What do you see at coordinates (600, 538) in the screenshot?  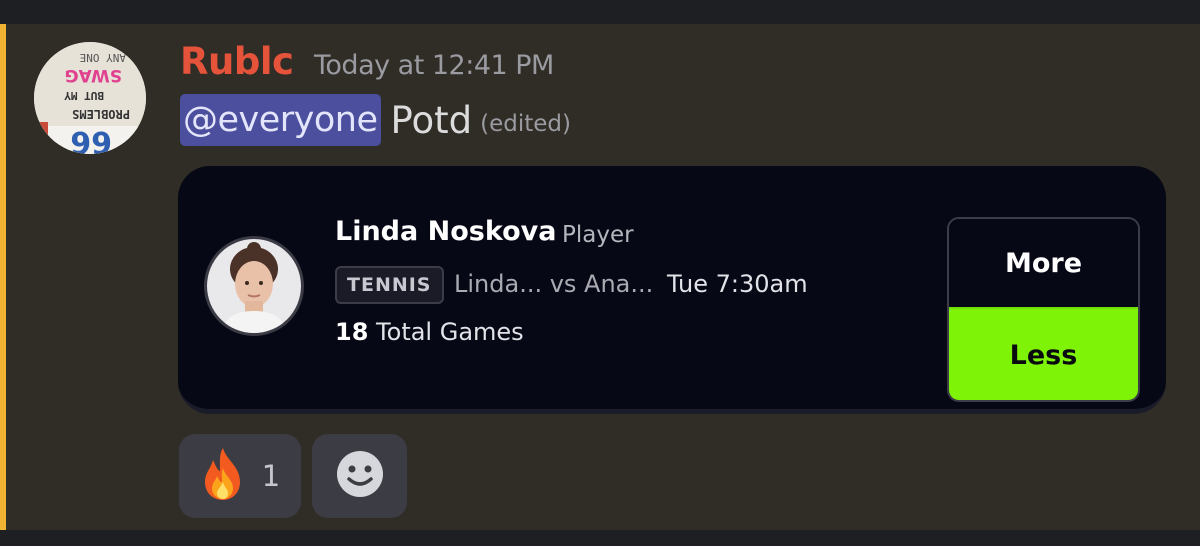 I see `bottom-divider` at bounding box center [600, 538].